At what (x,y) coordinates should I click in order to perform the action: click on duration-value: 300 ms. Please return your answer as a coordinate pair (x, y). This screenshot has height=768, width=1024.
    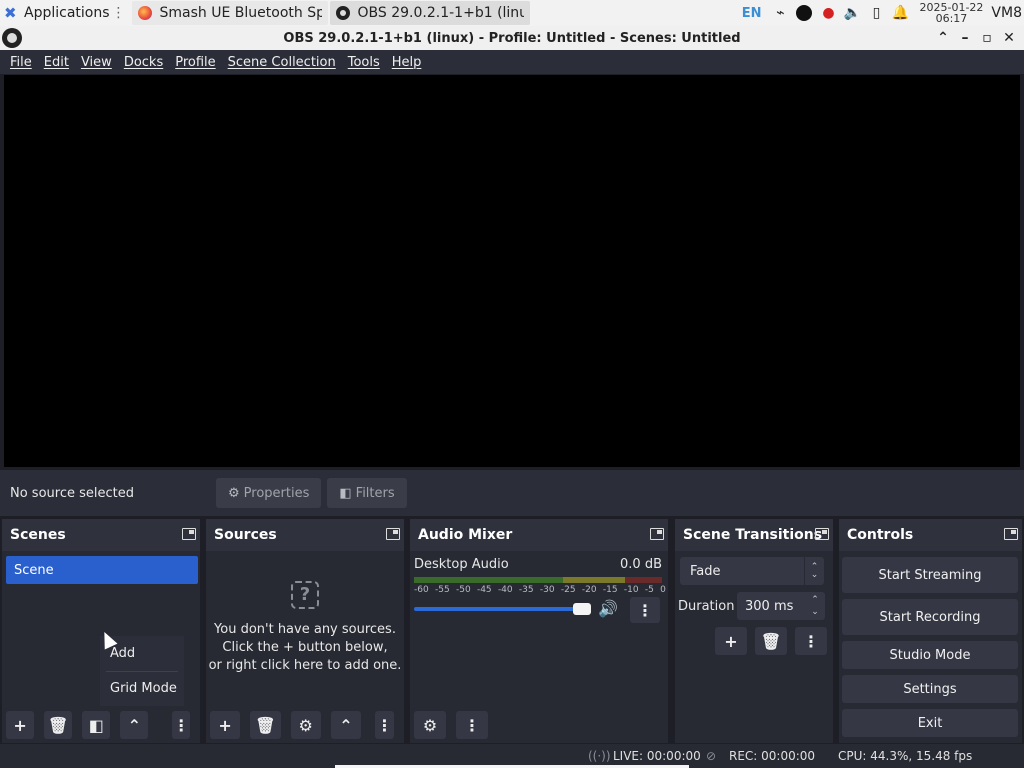
    Looking at the image, I should click on (769, 606).